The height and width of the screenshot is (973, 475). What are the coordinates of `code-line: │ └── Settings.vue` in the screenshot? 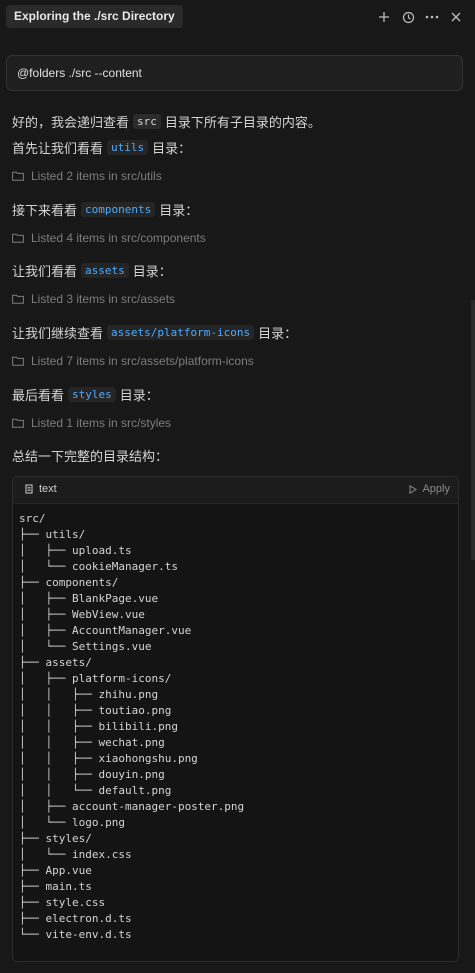 It's located at (85, 646).